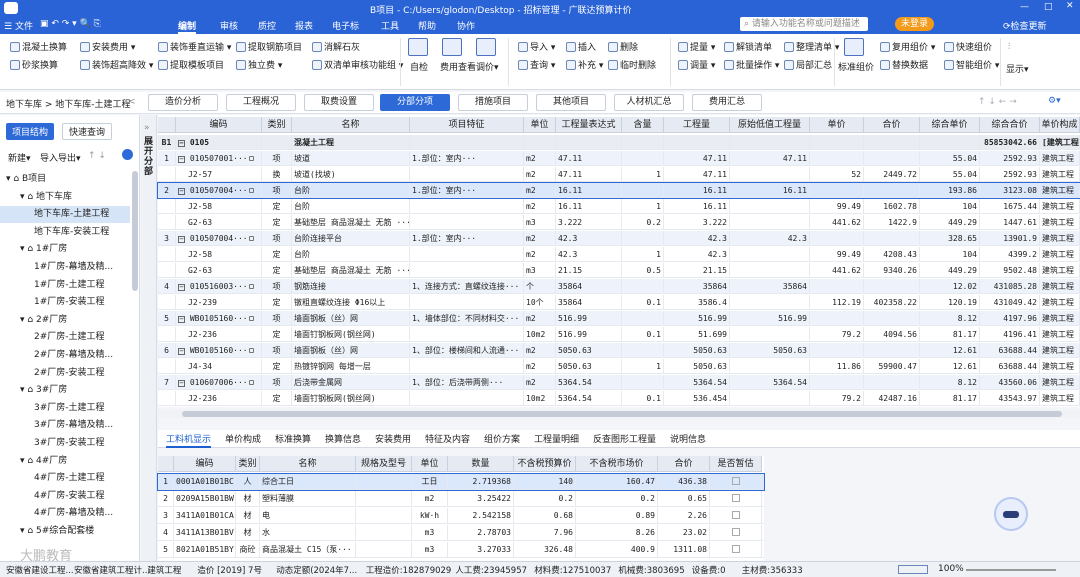 The image size is (1080, 577). I want to click on qat-icons: ▣ ↶ ↷ ▾ 🔍 ⎘, so click(70, 24).